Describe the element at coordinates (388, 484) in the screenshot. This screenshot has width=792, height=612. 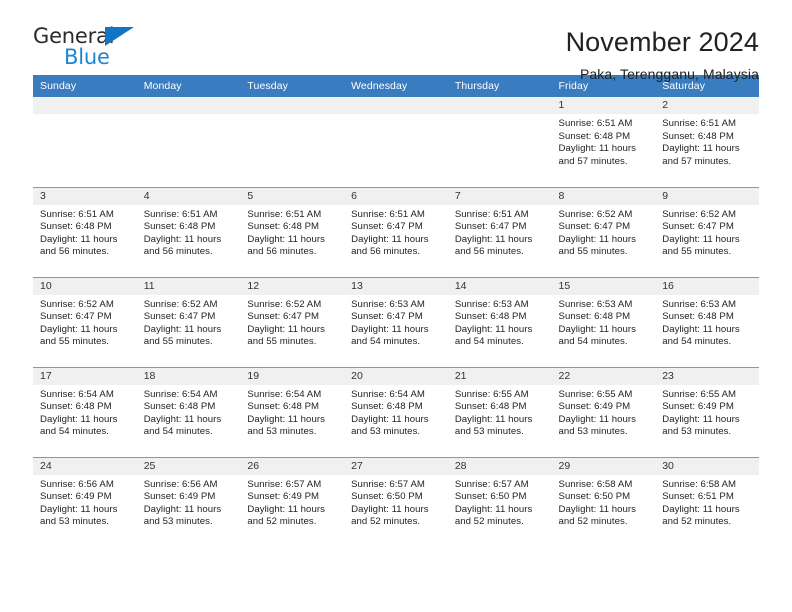
I see `sunrise-text: Sunrise: 6:57 AM` at that location.